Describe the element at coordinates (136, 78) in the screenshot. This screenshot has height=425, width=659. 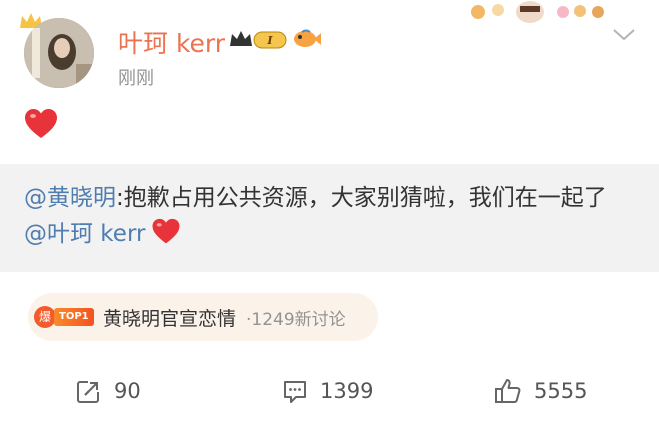
I see `post-timestamp: 刚刚` at that location.